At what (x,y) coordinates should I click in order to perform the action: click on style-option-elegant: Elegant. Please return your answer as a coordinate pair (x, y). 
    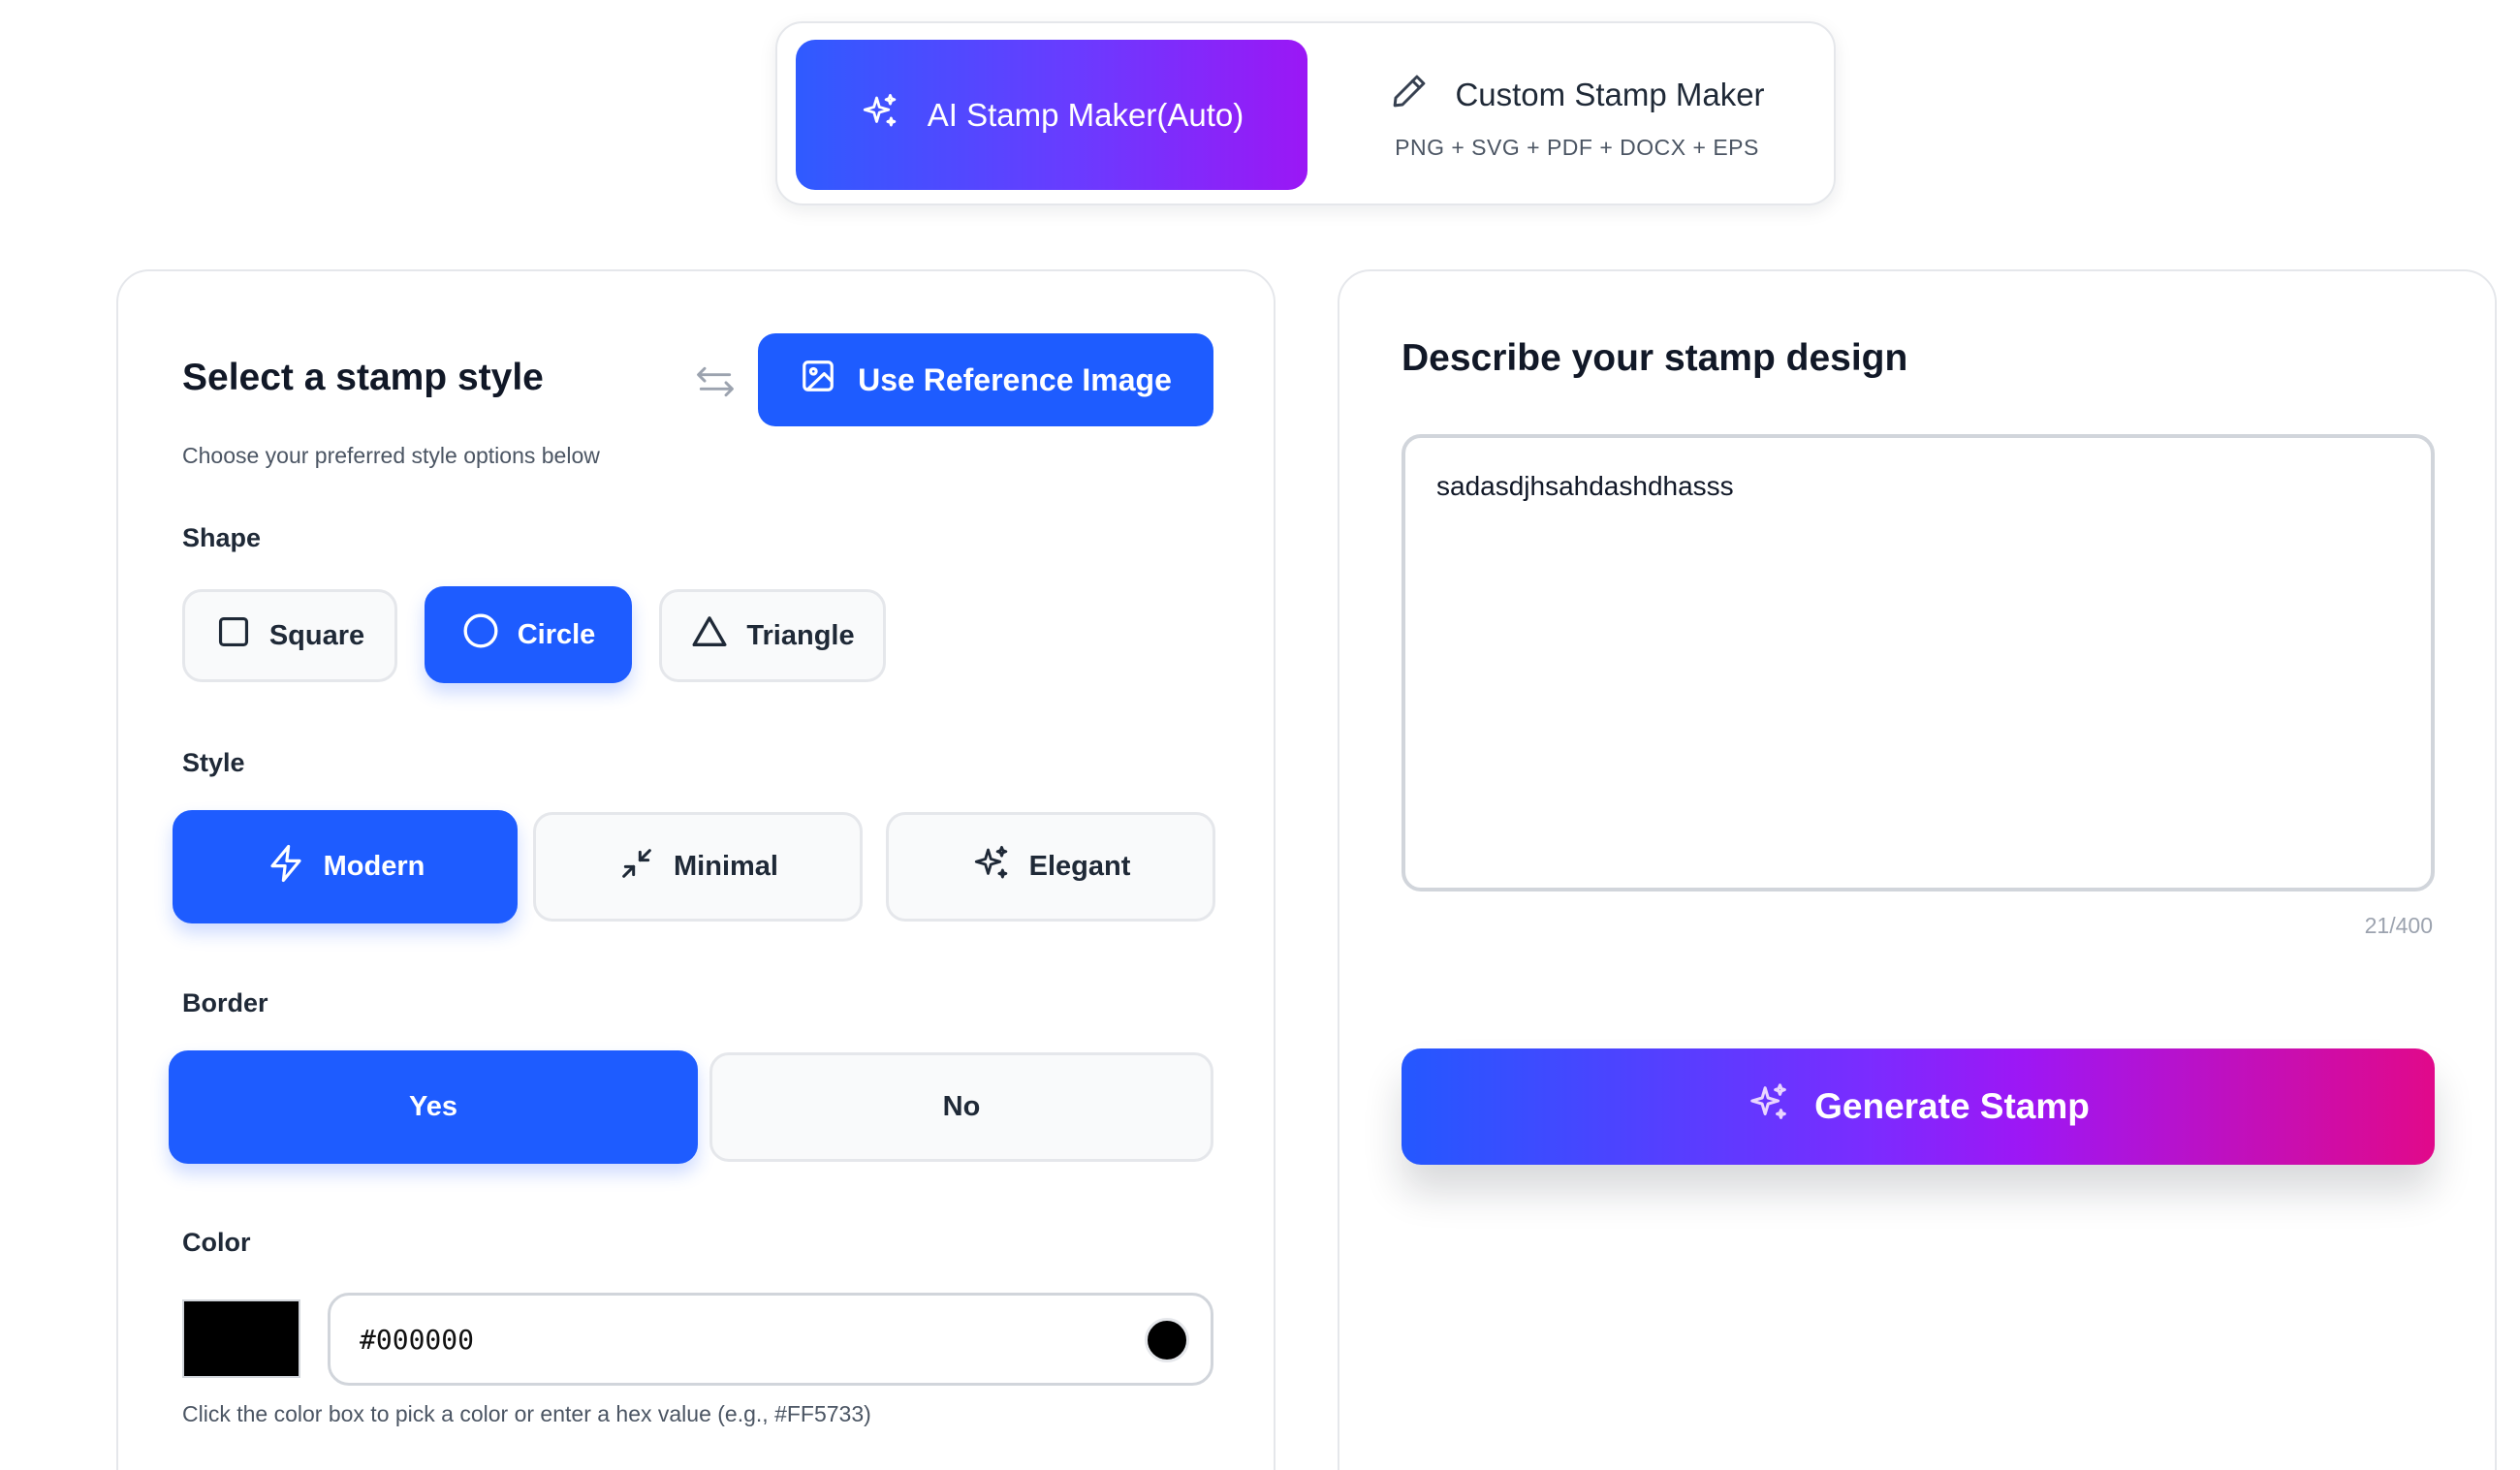
    Looking at the image, I should click on (1051, 867).